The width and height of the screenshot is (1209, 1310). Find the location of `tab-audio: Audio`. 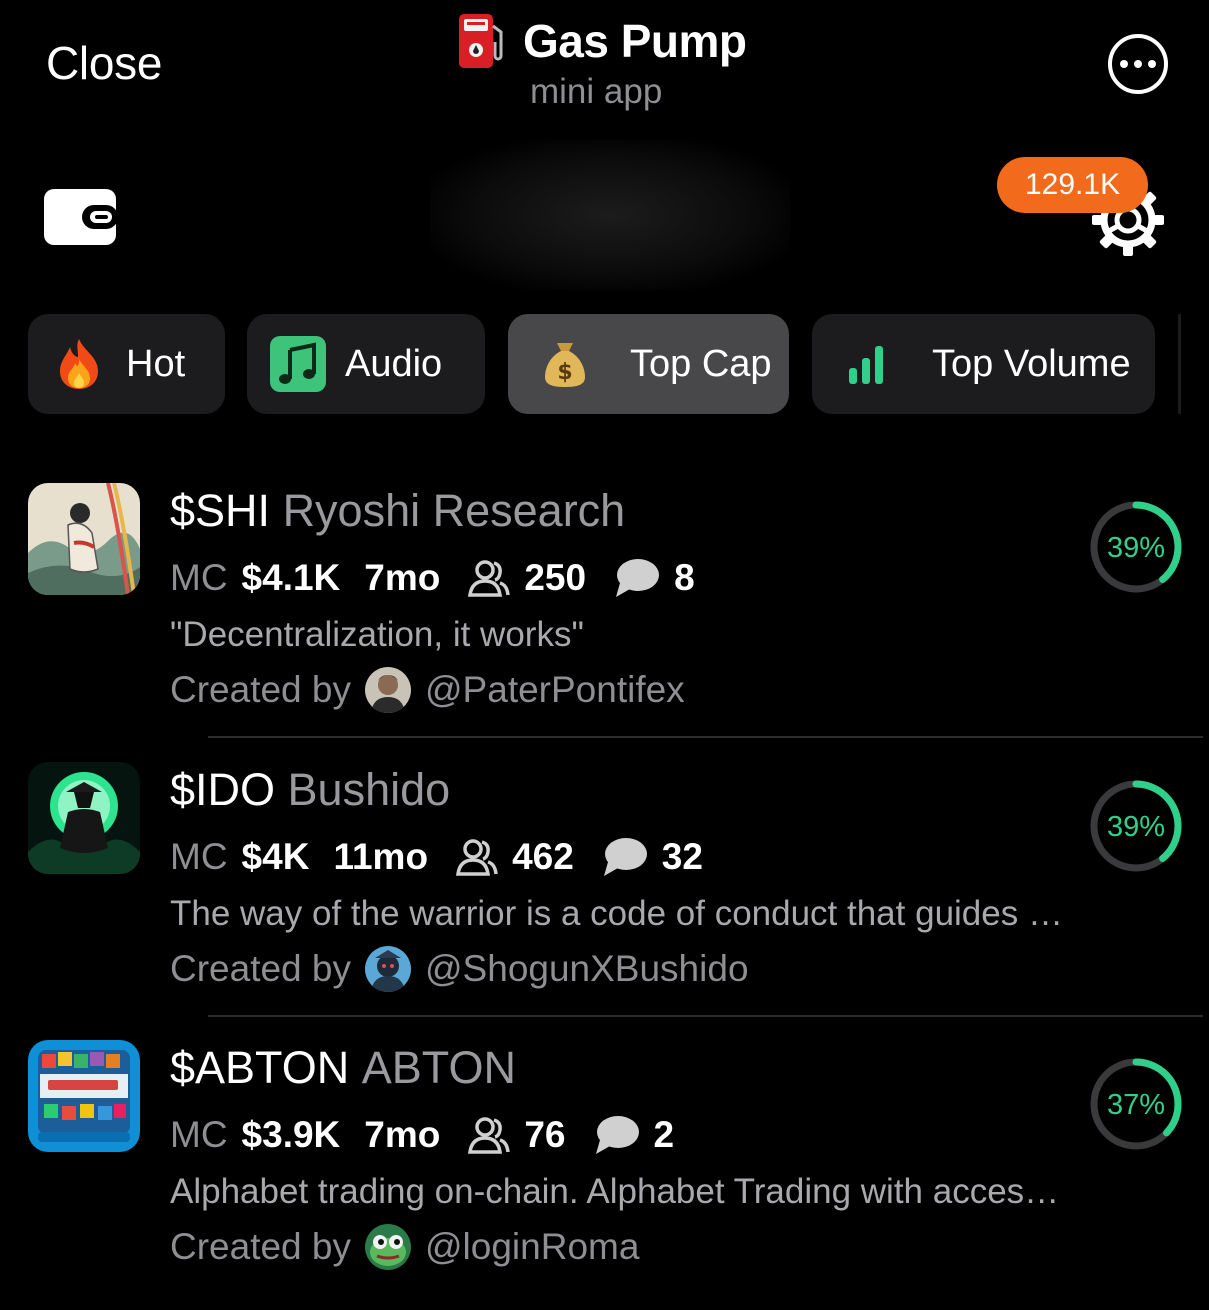

tab-audio: Audio is located at coordinates (366, 364).